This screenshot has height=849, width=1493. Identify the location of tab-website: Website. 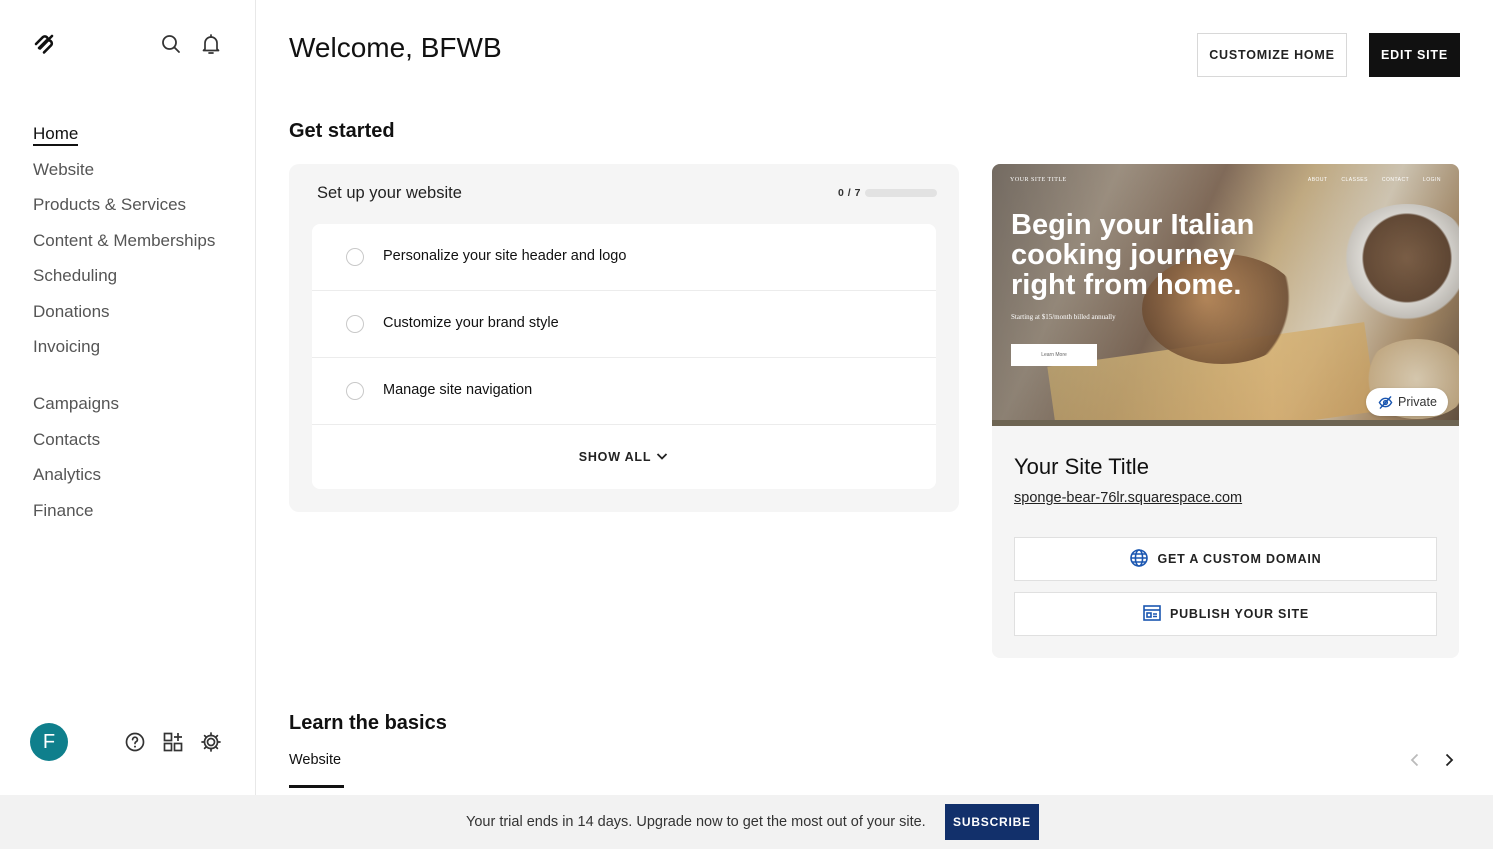
(315, 760).